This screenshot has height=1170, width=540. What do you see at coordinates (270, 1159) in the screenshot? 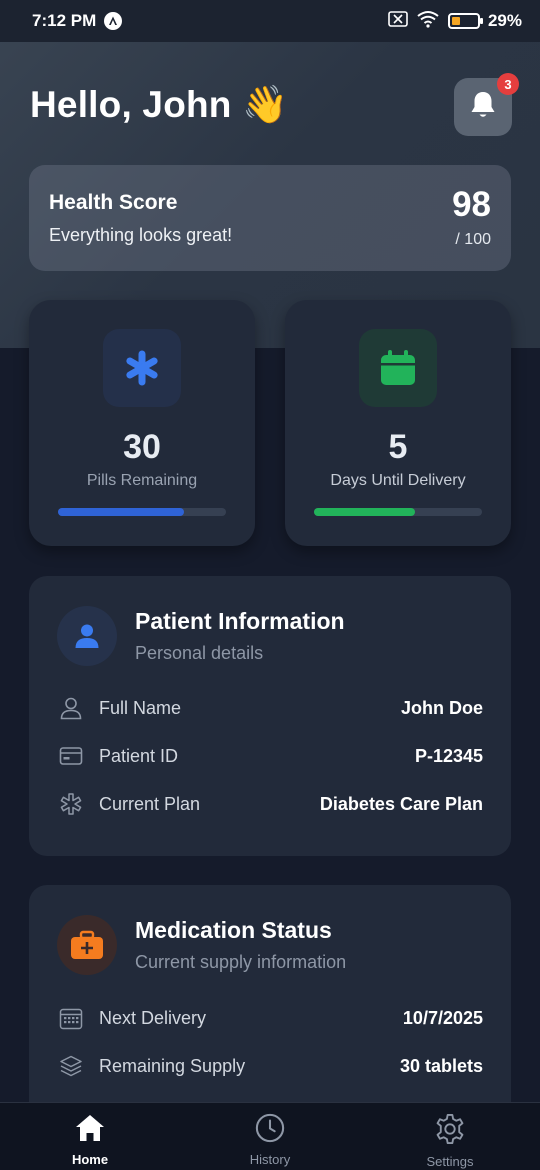
I see `nav-history-label: History` at bounding box center [270, 1159].